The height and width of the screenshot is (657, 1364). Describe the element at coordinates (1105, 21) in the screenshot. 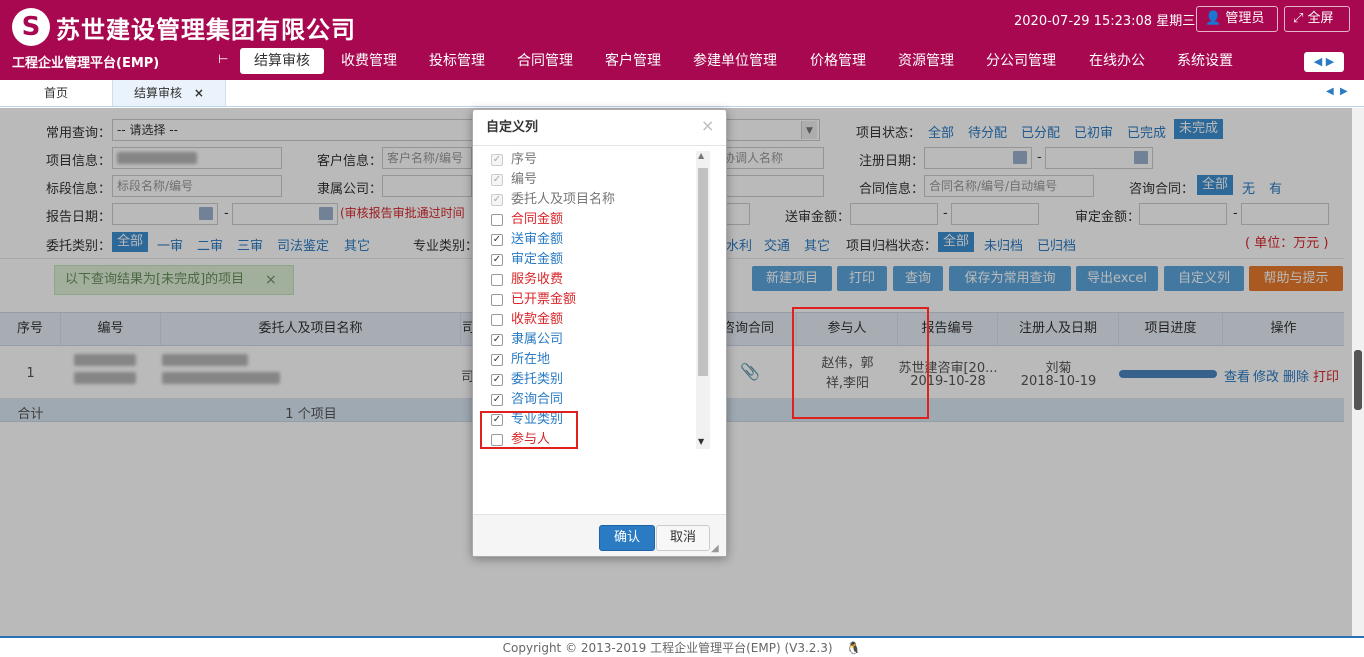

I see `datetime: 2020-07-29 15:23:08 星期三` at that location.